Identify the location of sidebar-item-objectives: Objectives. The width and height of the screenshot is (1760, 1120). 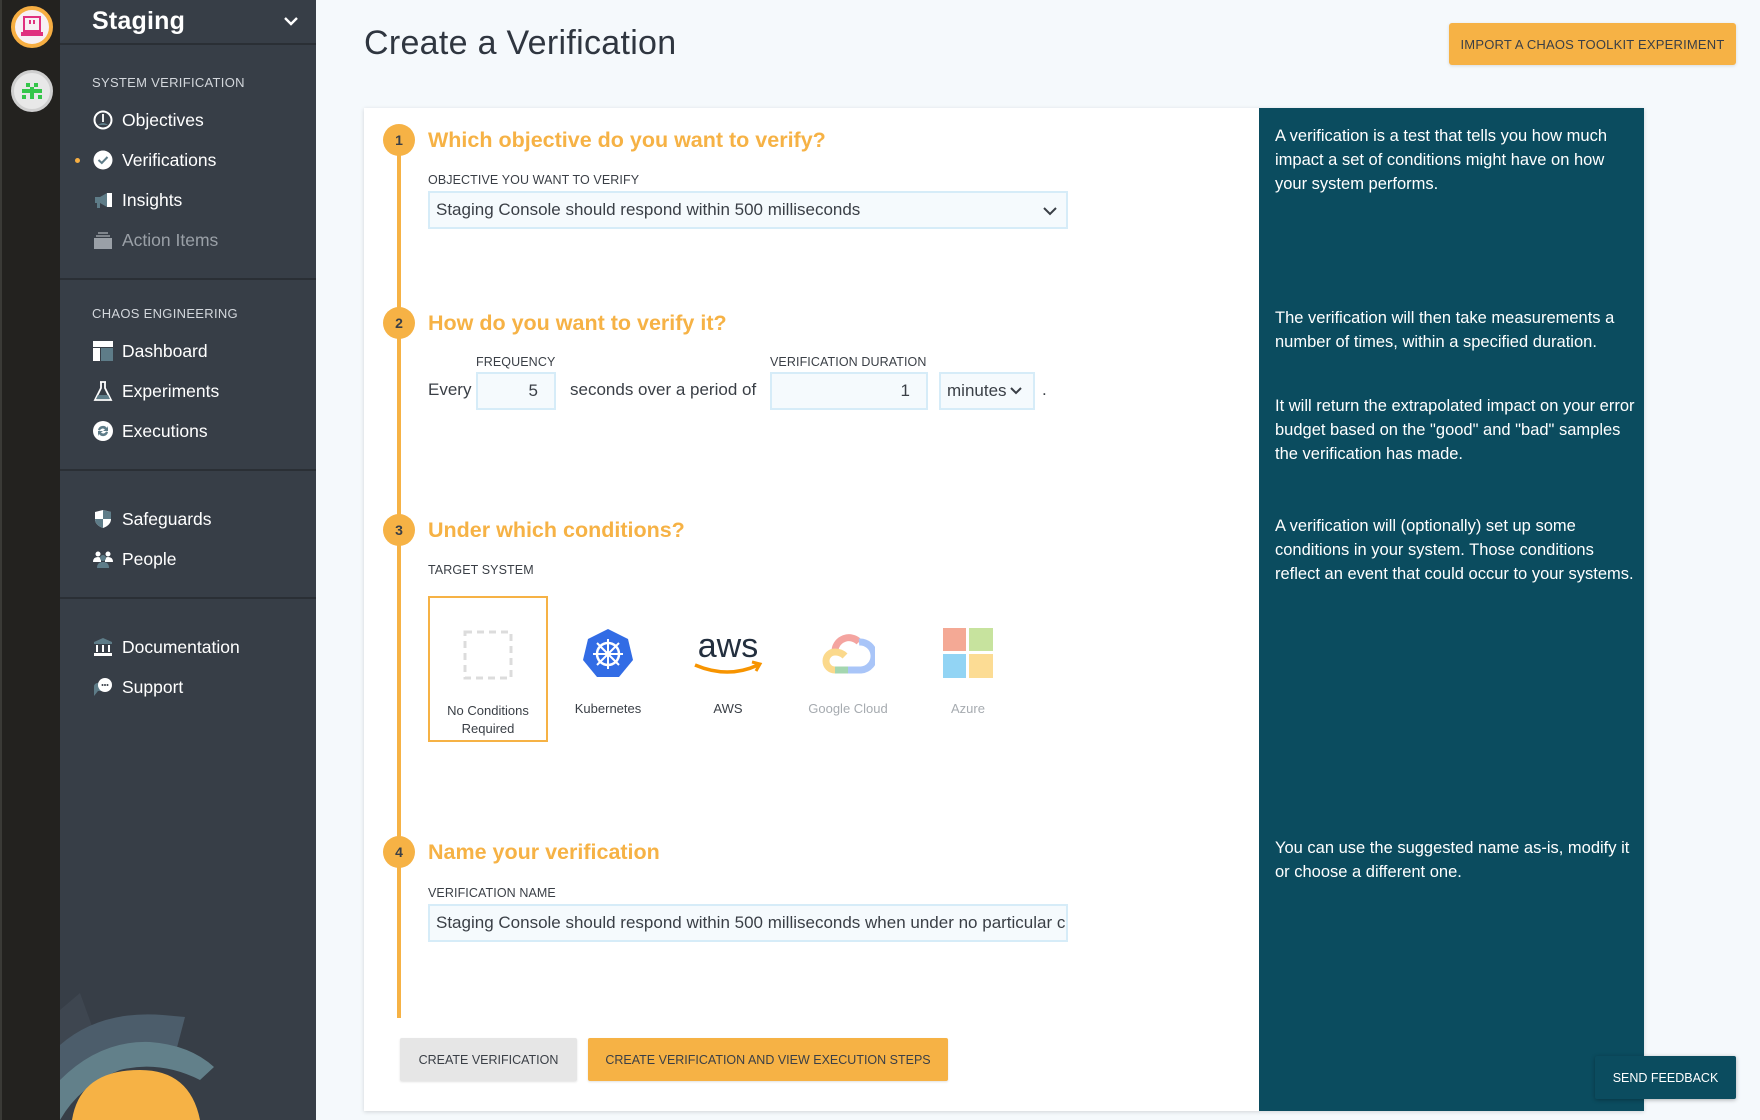
(188, 120).